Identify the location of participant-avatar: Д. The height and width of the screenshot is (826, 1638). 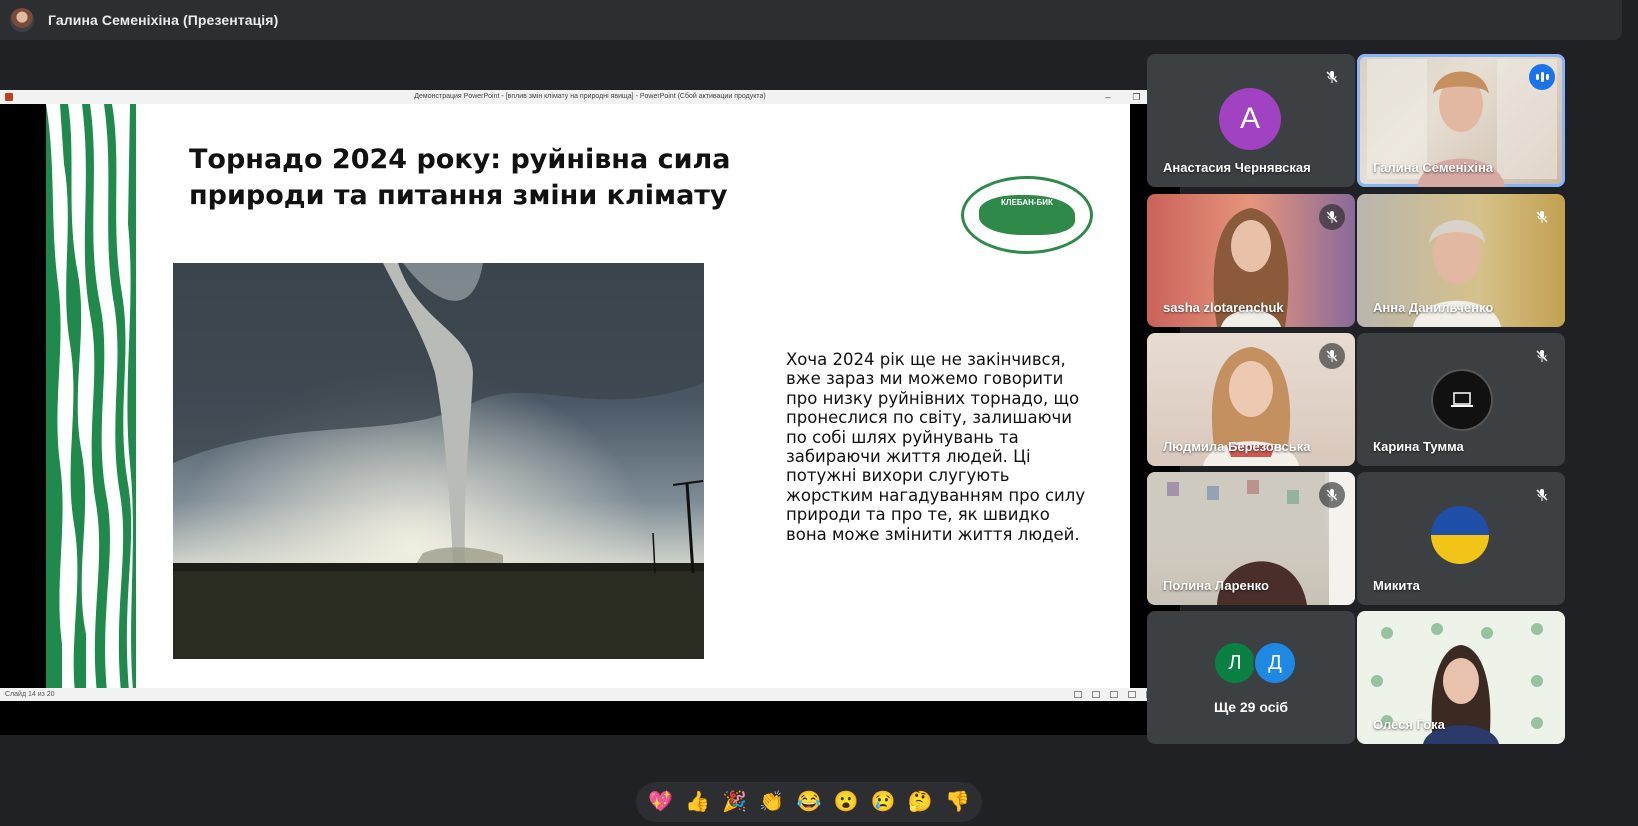
(1275, 663).